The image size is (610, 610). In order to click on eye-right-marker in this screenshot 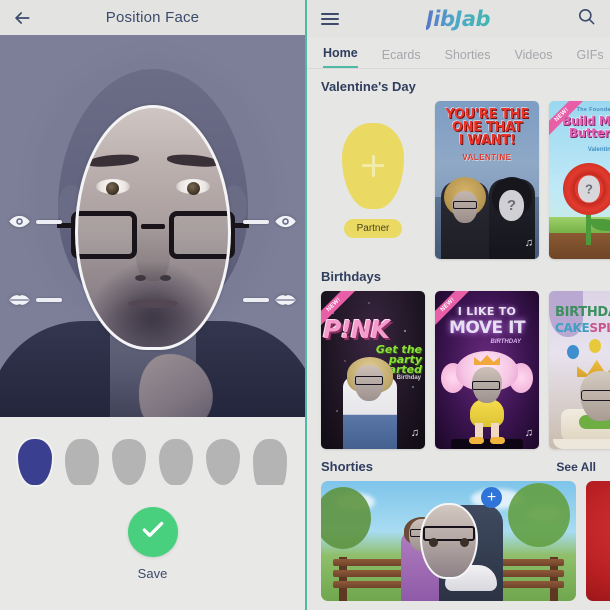, I will do `click(270, 221)`.